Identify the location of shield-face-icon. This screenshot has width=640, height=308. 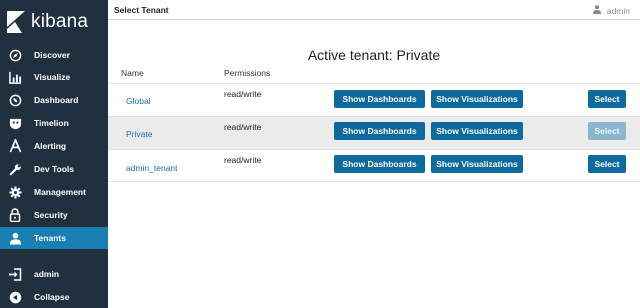
(15, 123).